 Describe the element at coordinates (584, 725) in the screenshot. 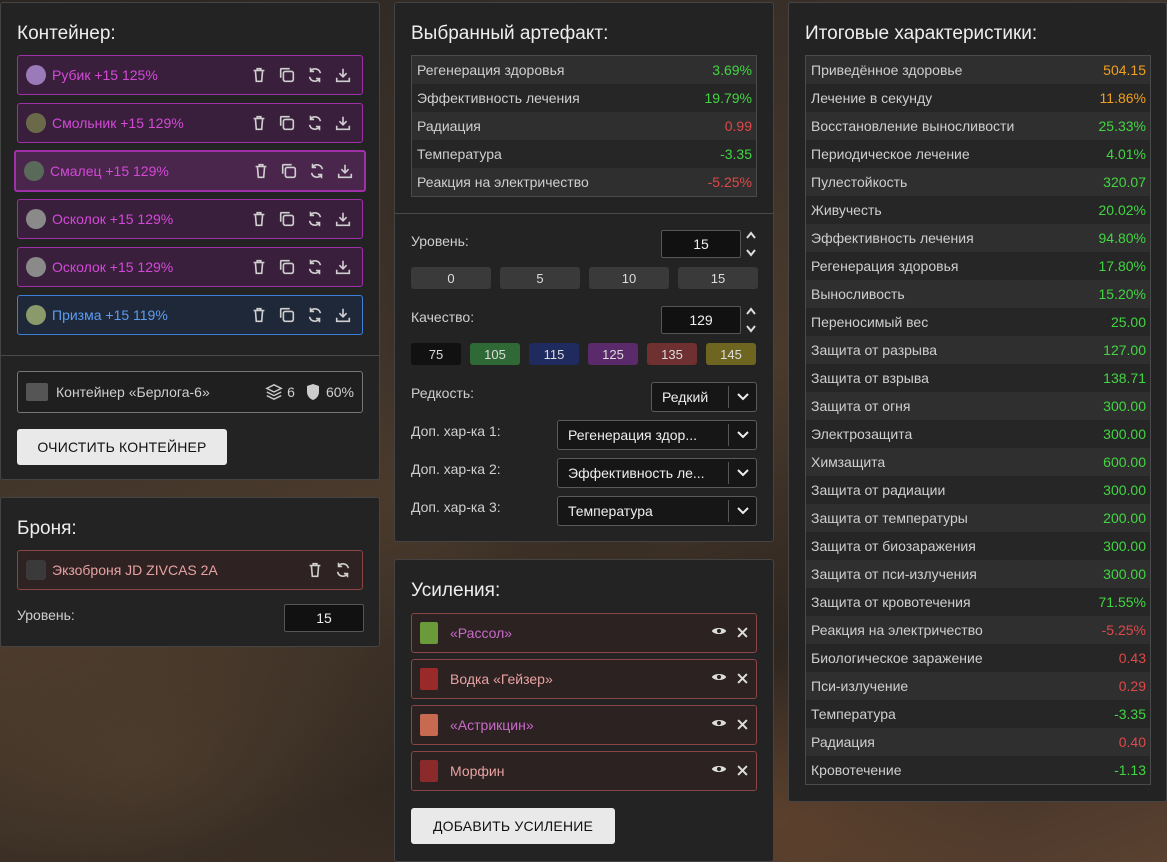

I see `boost-item: «Астрикцин»` at that location.